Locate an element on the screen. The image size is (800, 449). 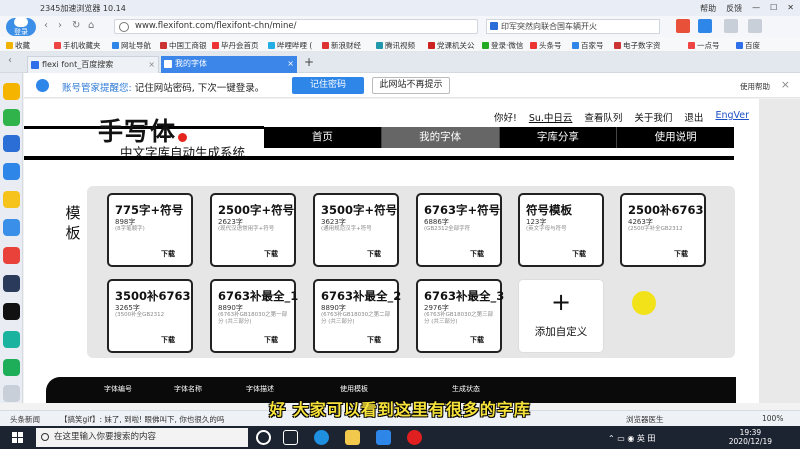
bookmark-item: 头条号 is located at coordinates (546, 45).